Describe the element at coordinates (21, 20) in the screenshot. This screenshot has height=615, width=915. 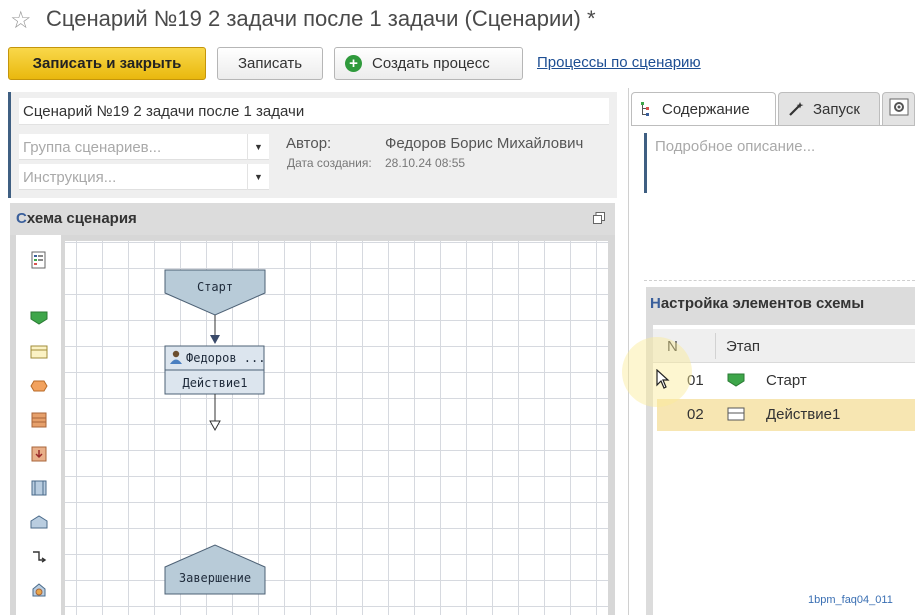
I see `favorite-star-icon: ☆` at that location.